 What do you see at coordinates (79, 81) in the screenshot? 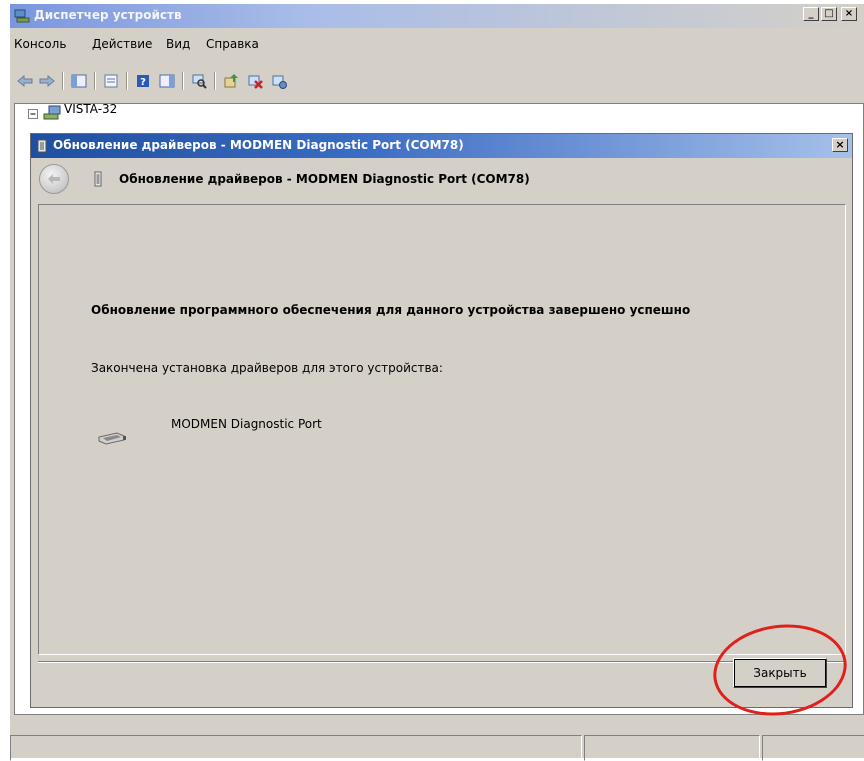
I see `show-hide-tree-icon` at bounding box center [79, 81].